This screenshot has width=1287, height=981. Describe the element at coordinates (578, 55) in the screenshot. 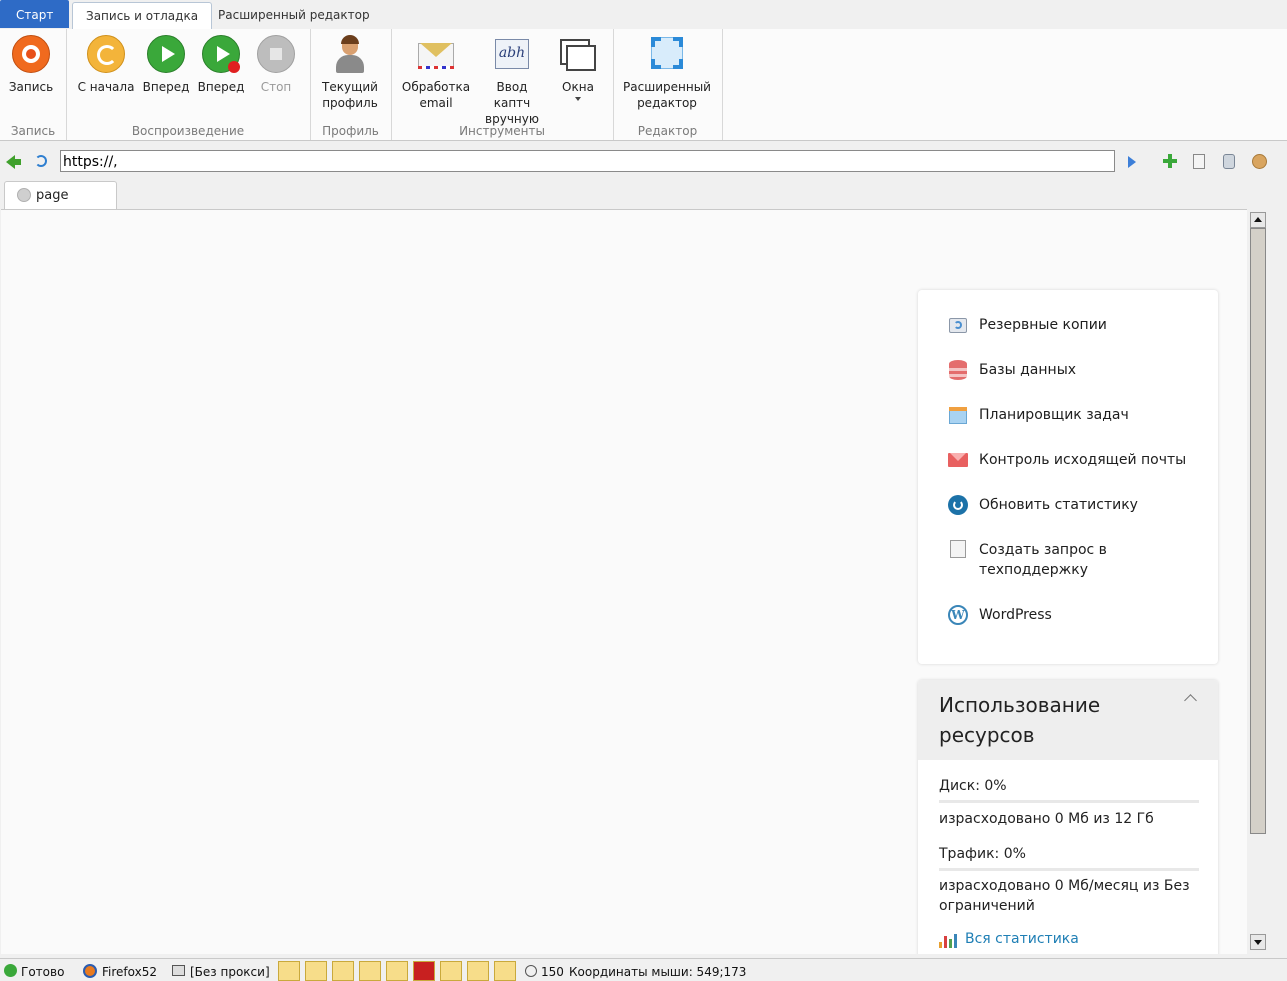

I see `windows-icon` at that location.